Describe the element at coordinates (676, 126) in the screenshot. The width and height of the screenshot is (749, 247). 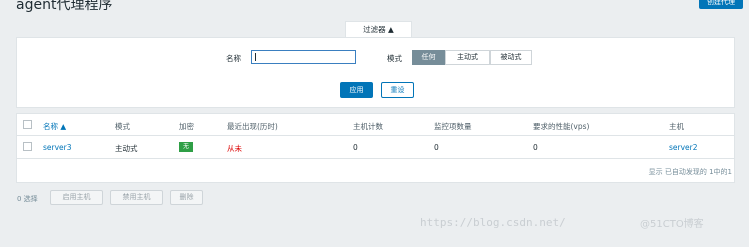
I see `column-header-hosts: 主机` at that location.